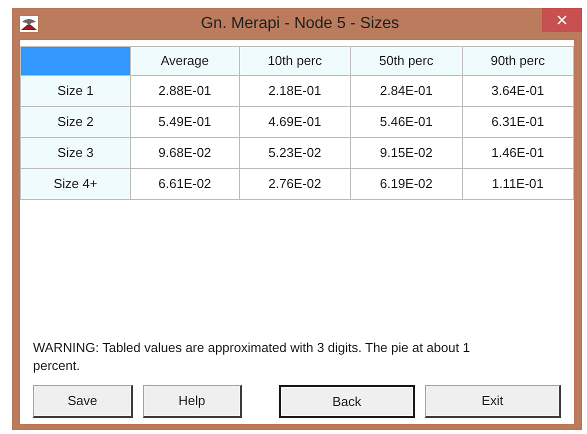 This screenshot has width=587, height=434. I want to click on warning-text: WARNING: Tabled values are approximated with 3 digits. The pie at about 1 percent., so click(251, 357).